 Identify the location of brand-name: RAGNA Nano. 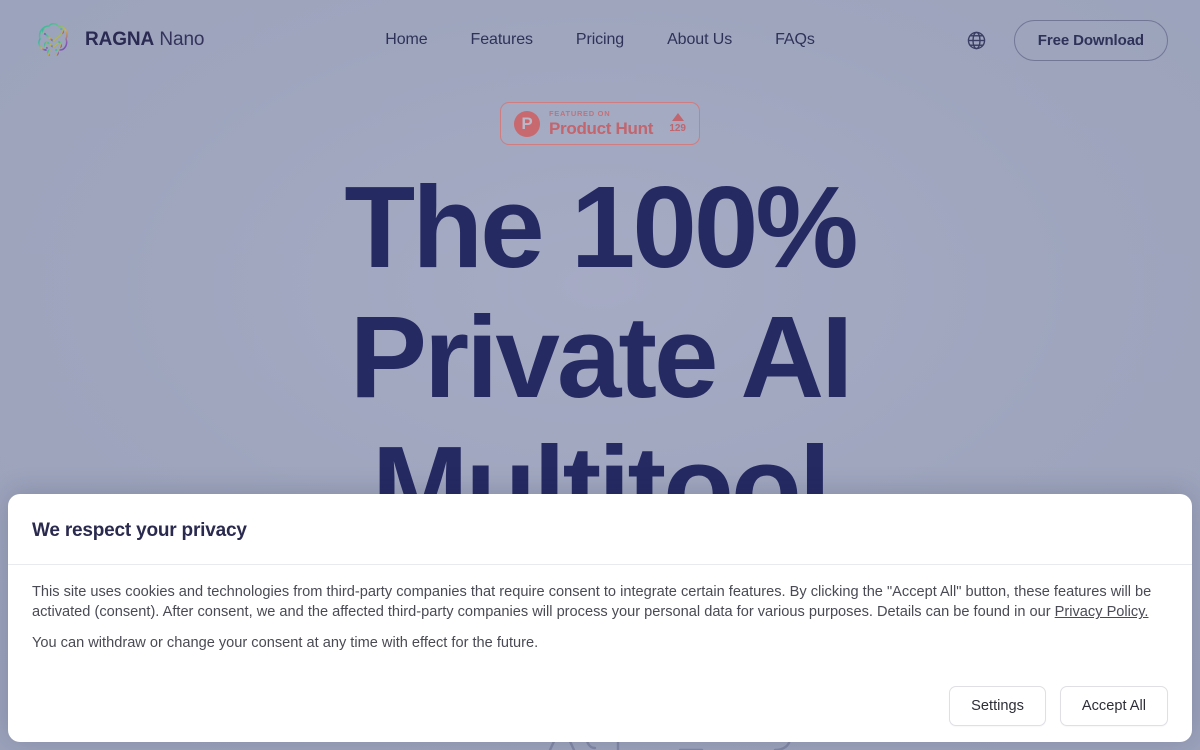
(144, 40).